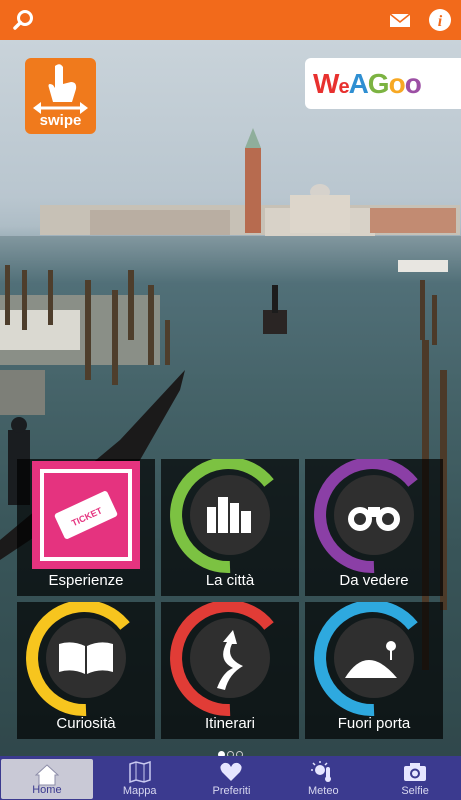 The height and width of the screenshot is (800, 461). What do you see at coordinates (230, 527) in the screenshot?
I see `tile-la-citta: La città` at bounding box center [230, 527].